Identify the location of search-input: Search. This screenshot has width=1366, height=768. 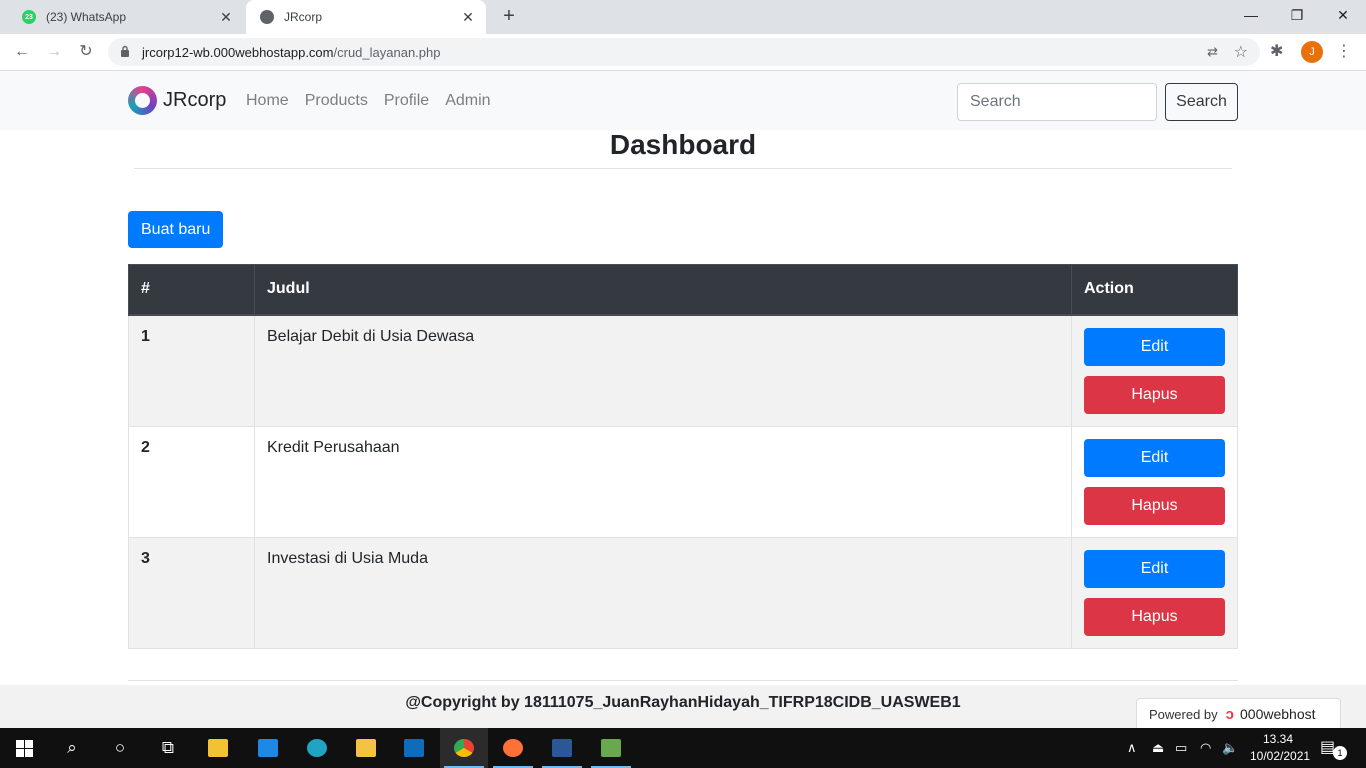
(1057, 102).